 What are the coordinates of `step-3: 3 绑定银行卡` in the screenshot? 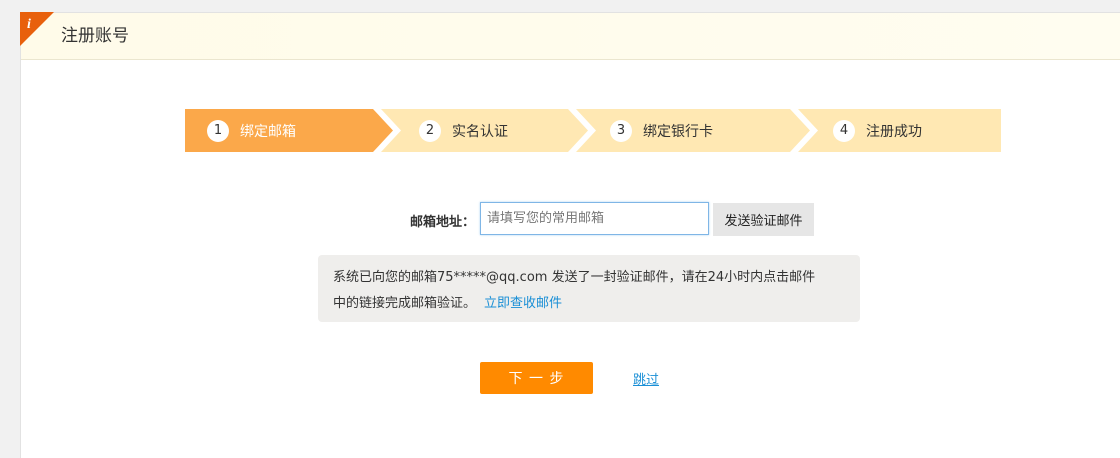 It's located at (661, 131).